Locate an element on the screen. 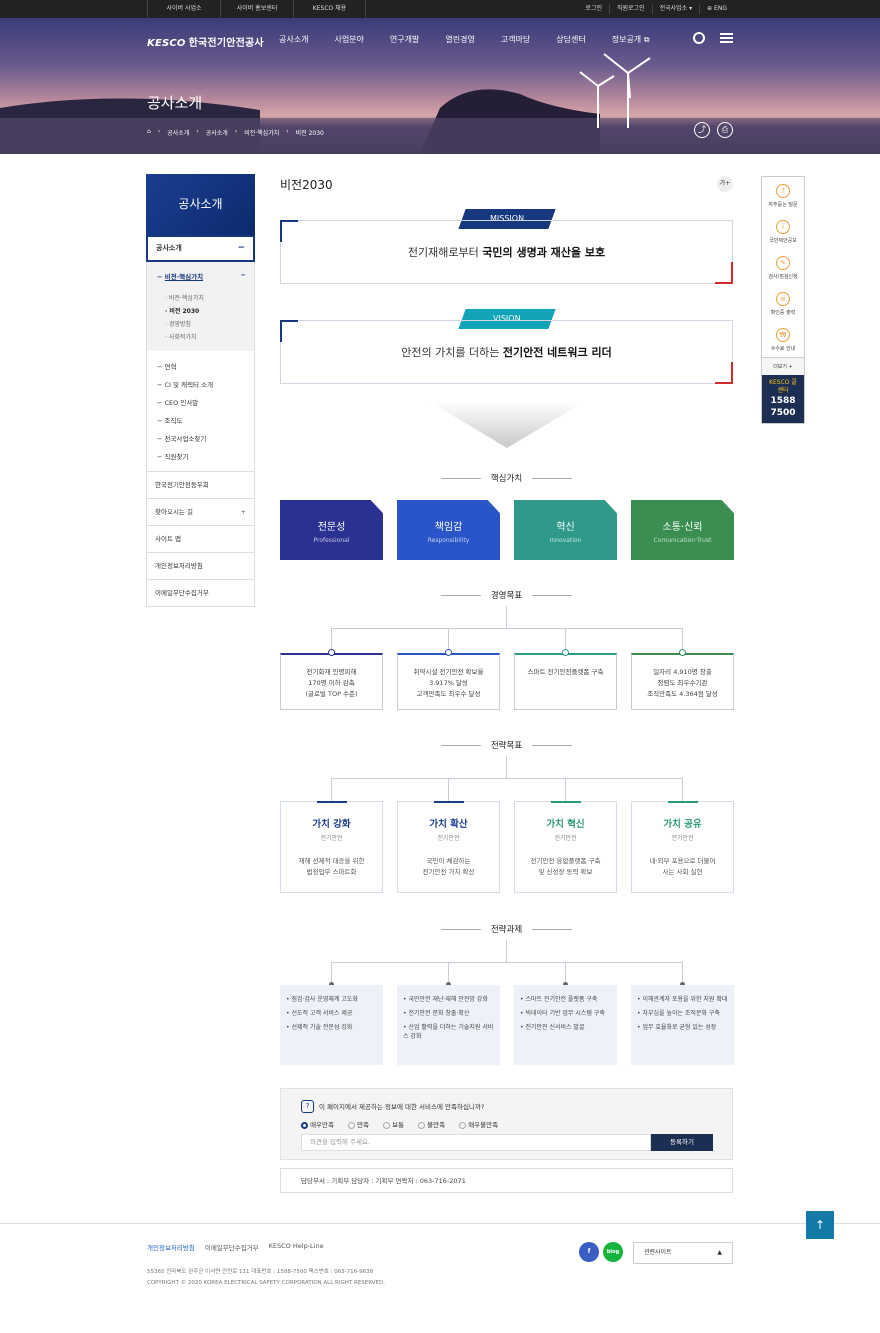 The image size is (880, 1333). goal-box: 스마트 전기안전플랫폼 구축 is located at coordinates (565, 681).